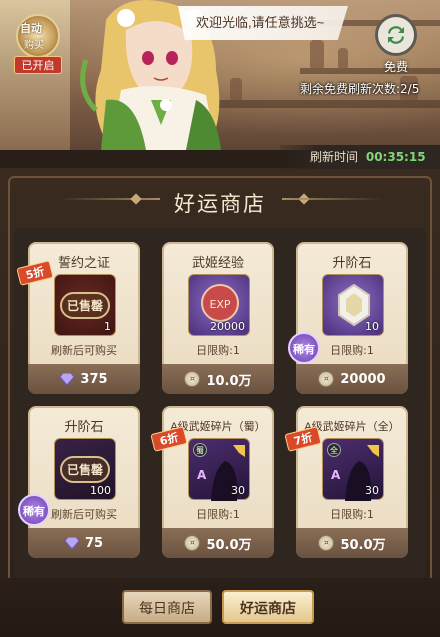 This screenshot has width=440, height=637. I want to click on refresh-time-label: 刷新时间, so click(334, 157).